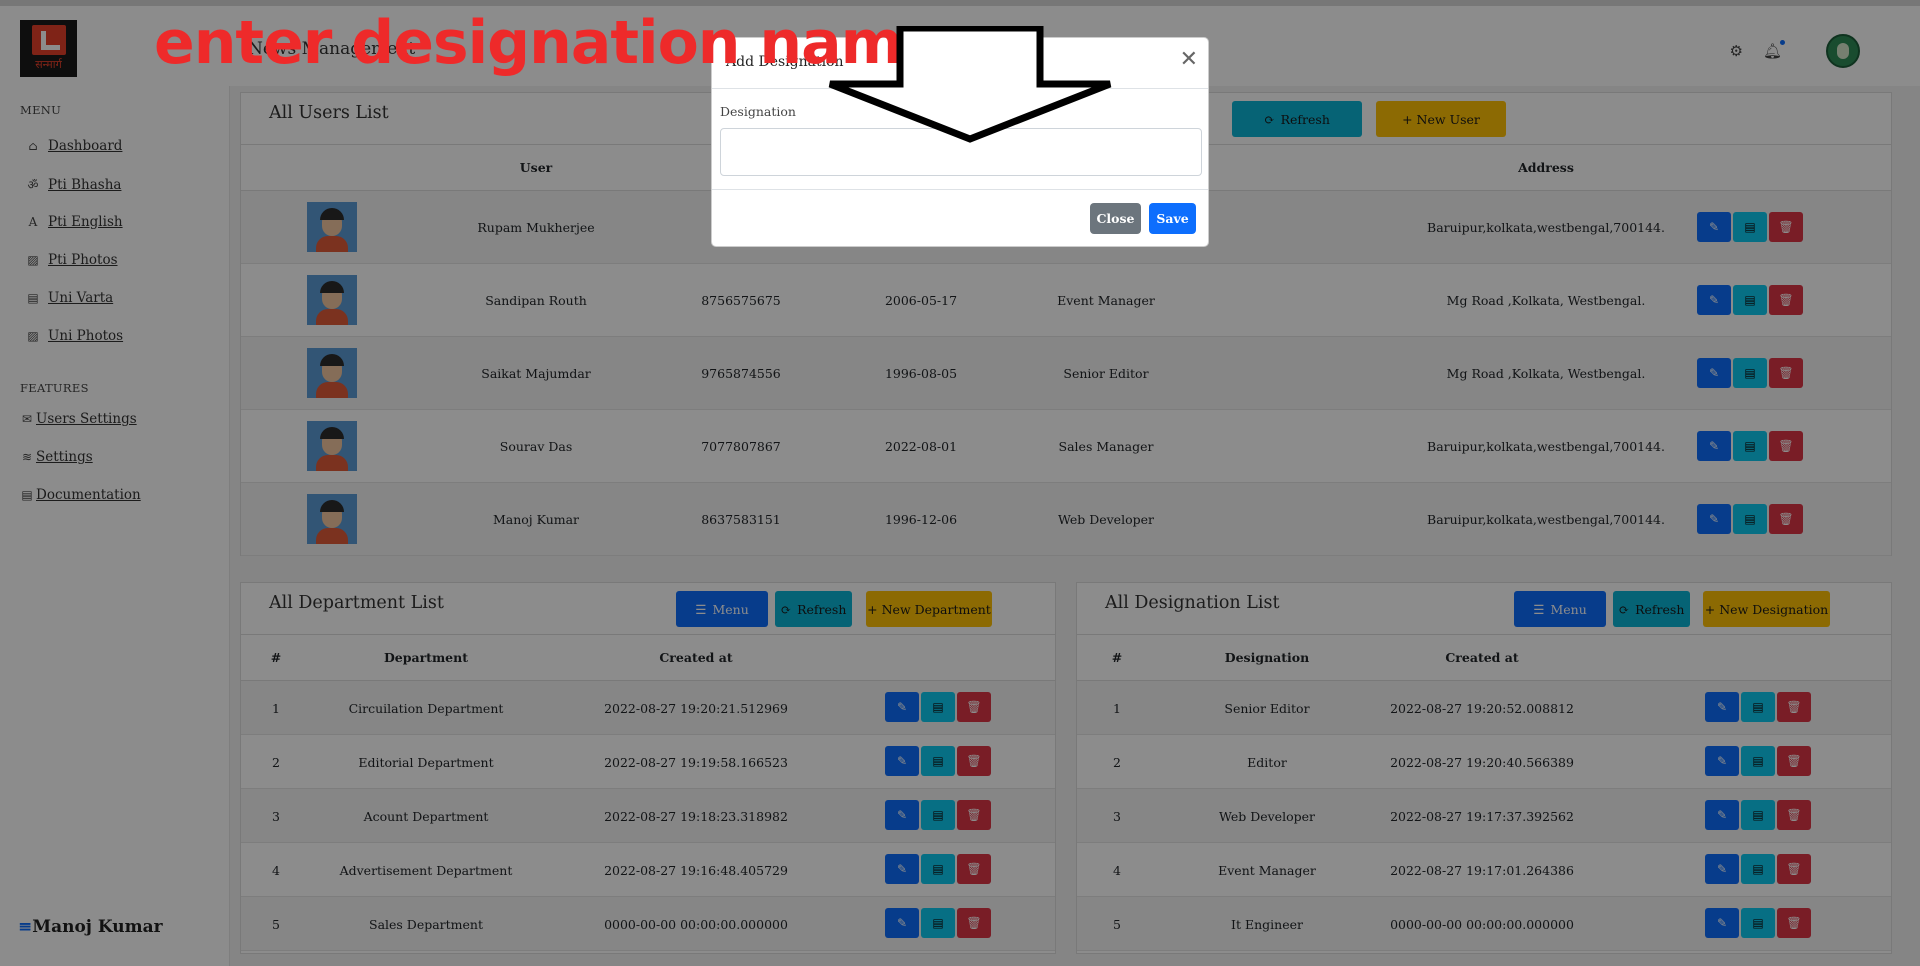  What do you see at coordinates (970, 84) in the screenshot?
I see `annotation-arrow-icon` at bounding box center [970, 84].